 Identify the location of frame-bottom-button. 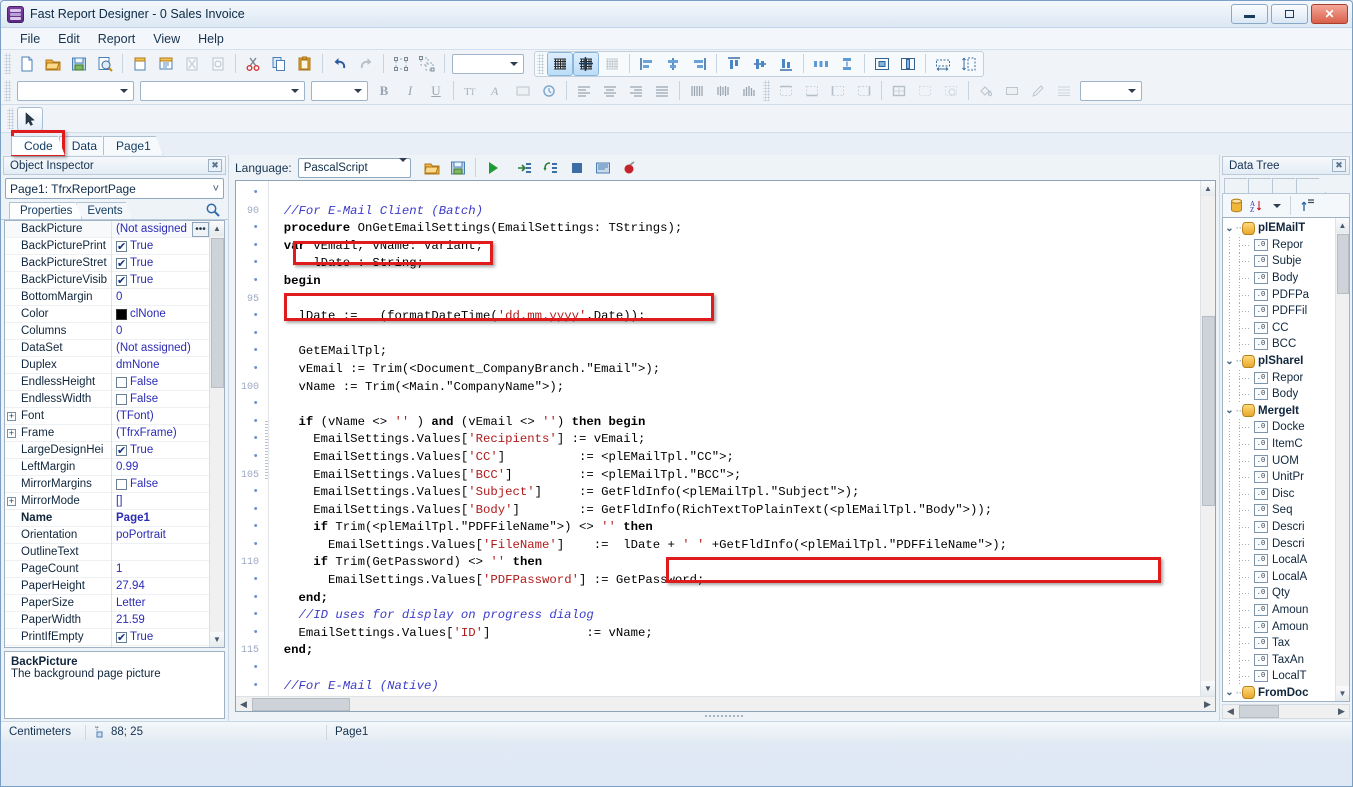
(812, 91).